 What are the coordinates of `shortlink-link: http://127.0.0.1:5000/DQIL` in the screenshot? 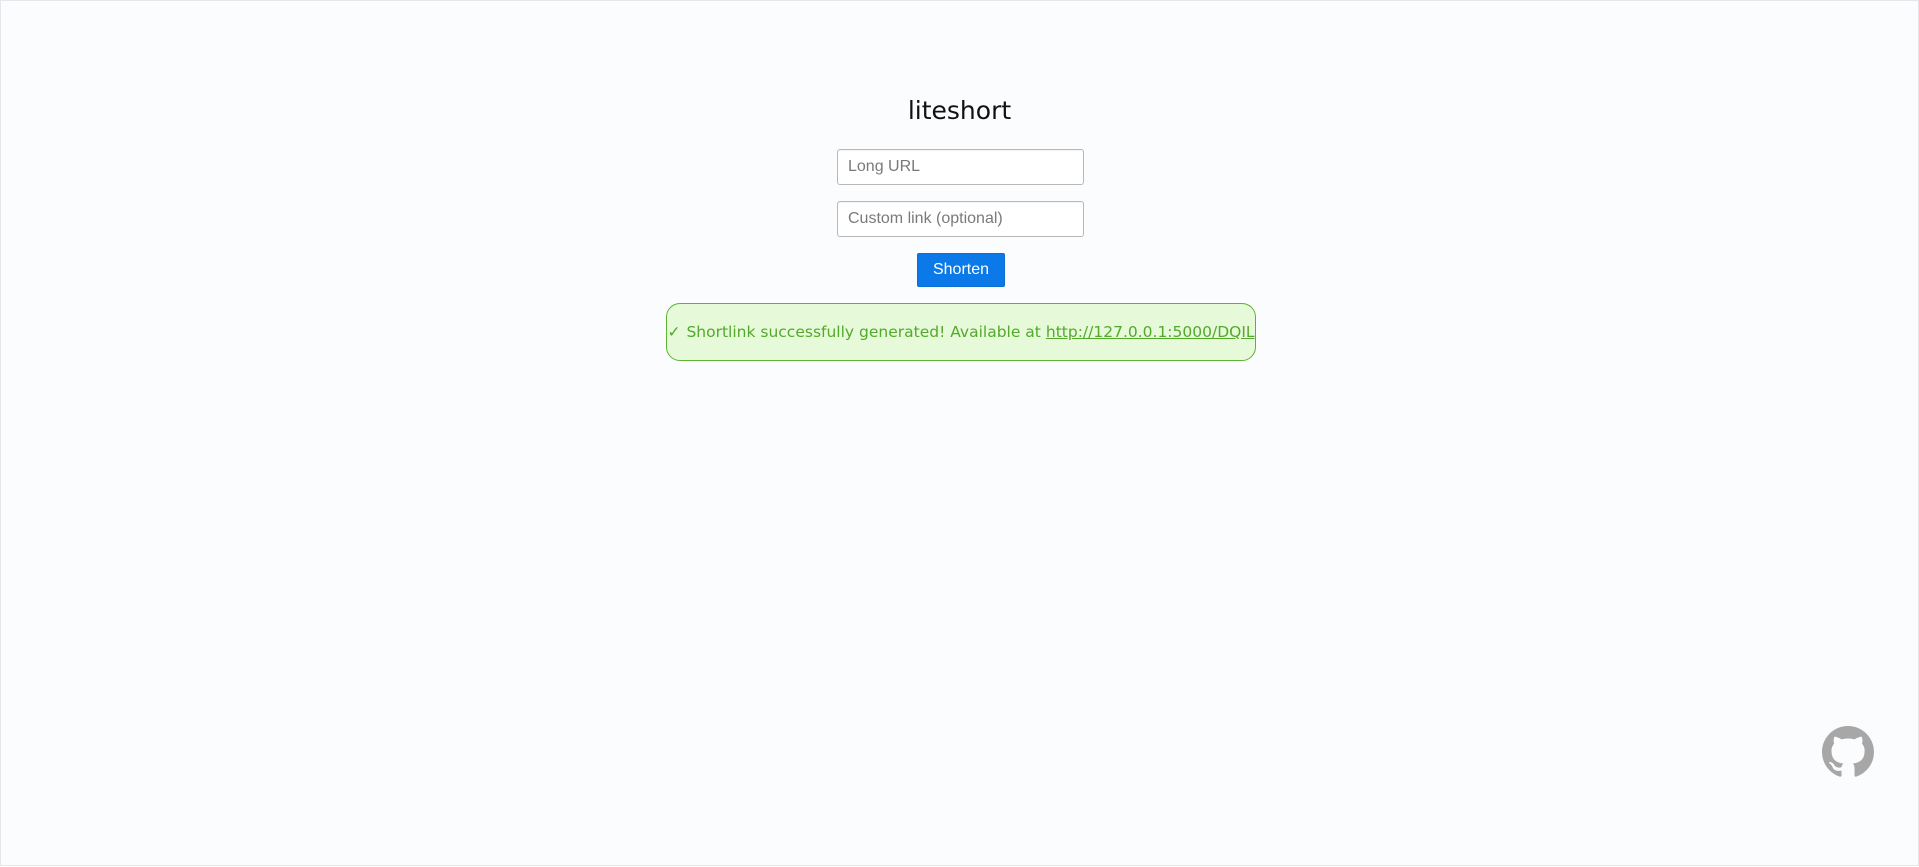 It's located at (1150, 332).